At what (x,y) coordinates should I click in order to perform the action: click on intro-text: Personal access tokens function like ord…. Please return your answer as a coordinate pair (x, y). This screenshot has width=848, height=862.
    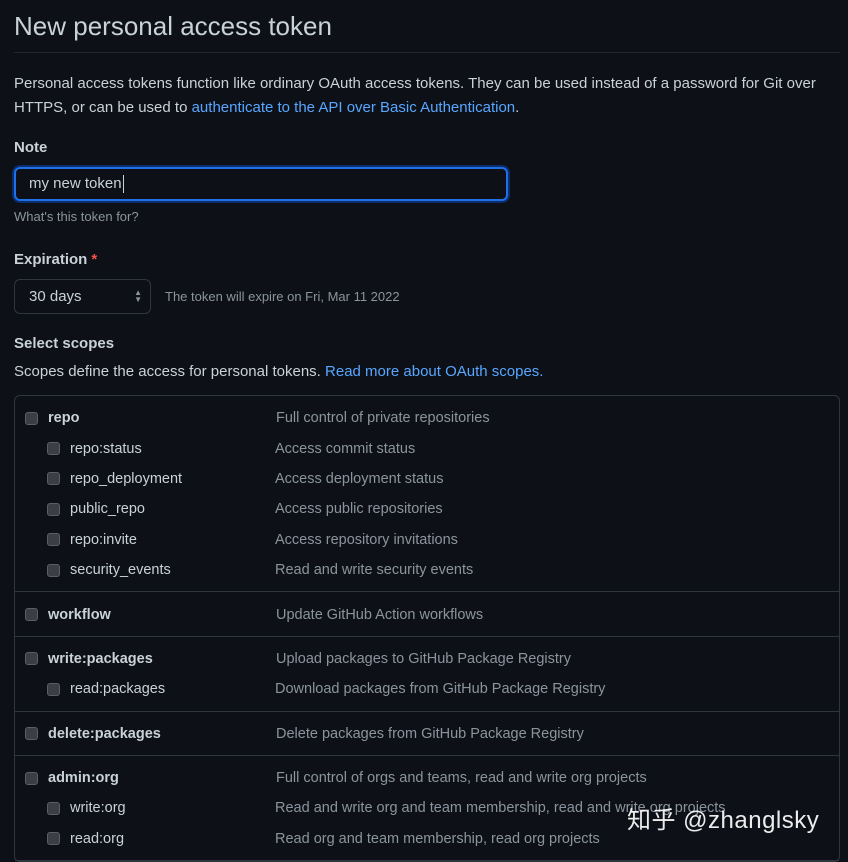
    Looking at the image, I should click on (415, 95).